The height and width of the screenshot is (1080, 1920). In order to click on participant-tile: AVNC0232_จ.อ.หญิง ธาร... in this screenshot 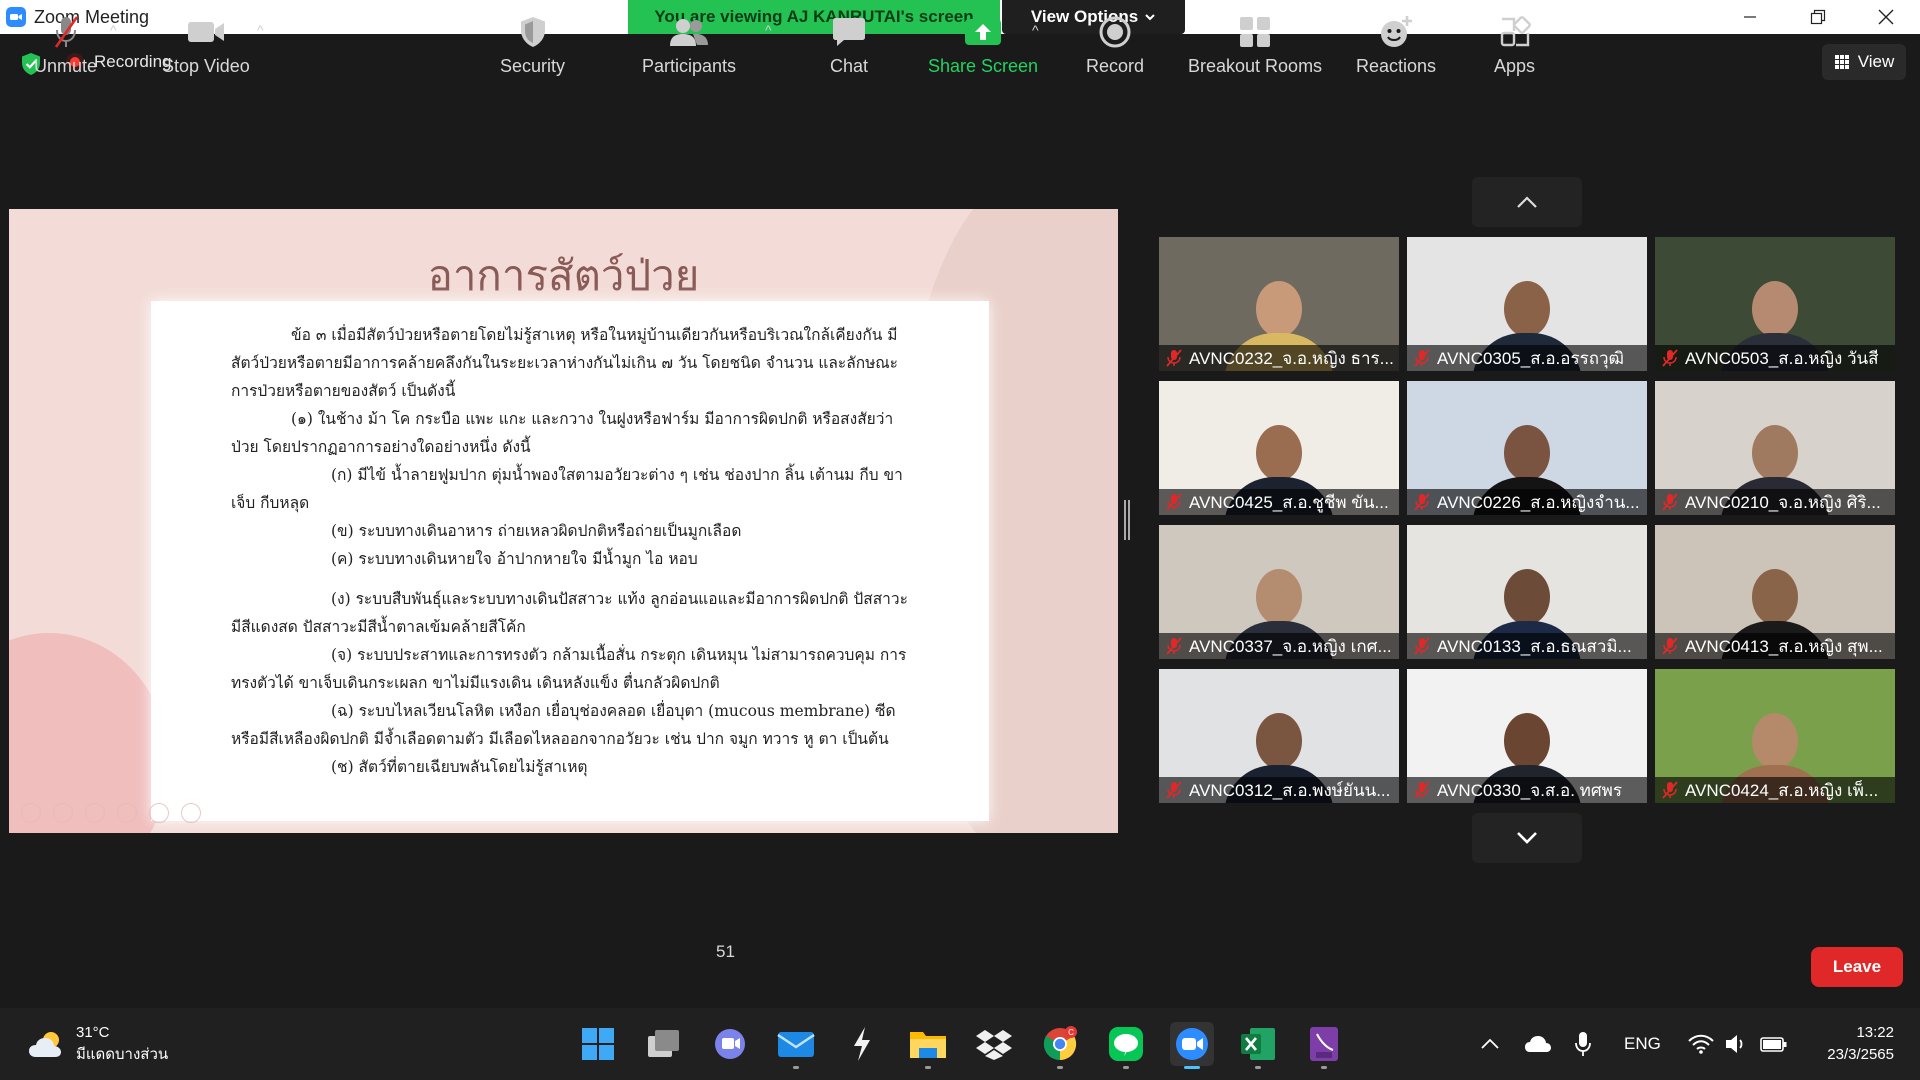, I will do `click(1279, 304)`.